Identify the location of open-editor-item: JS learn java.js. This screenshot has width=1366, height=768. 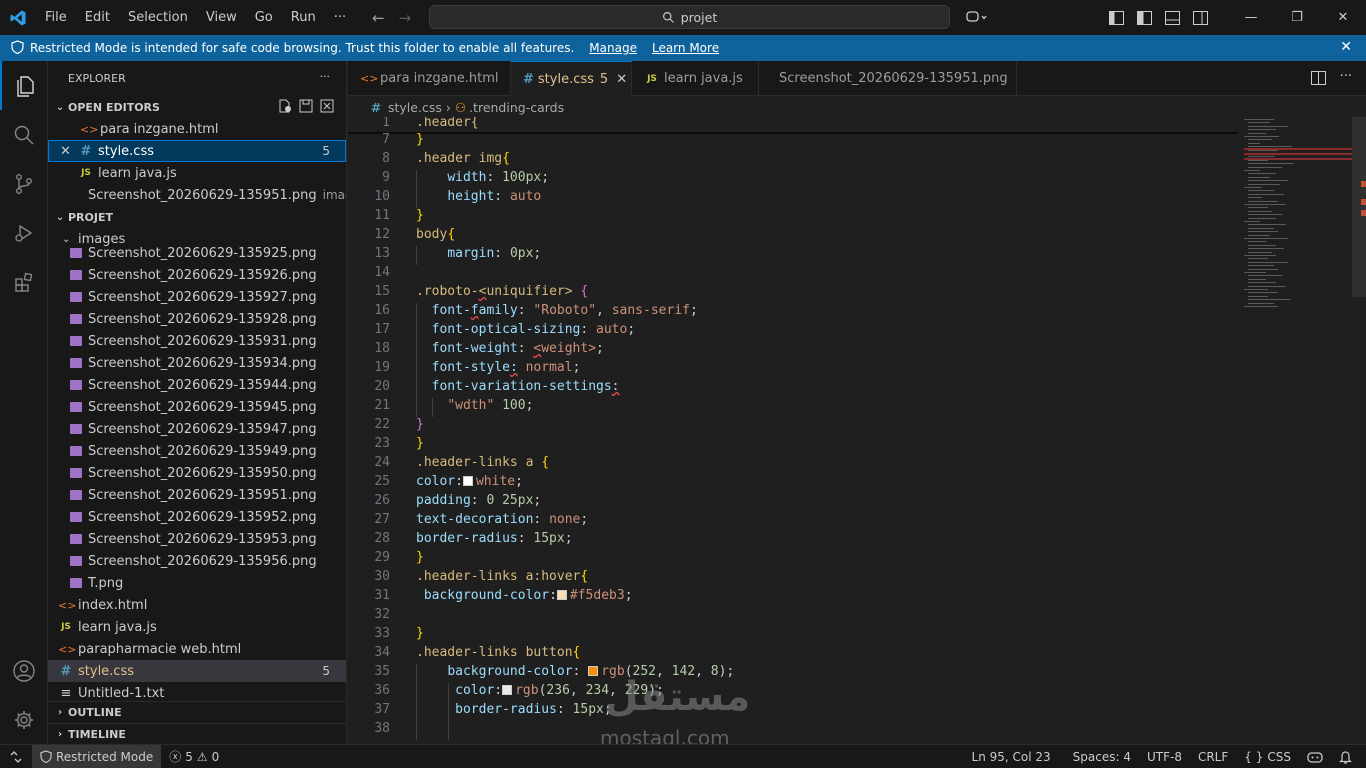
(197, 173).